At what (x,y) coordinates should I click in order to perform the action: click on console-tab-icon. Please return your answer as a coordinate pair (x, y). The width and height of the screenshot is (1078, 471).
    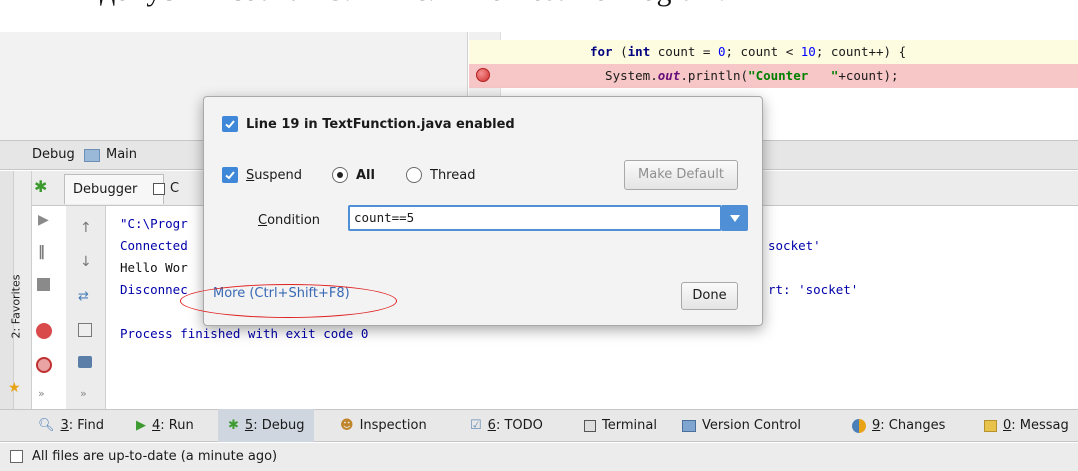
    Looking at the image, I should click on (159, 189).